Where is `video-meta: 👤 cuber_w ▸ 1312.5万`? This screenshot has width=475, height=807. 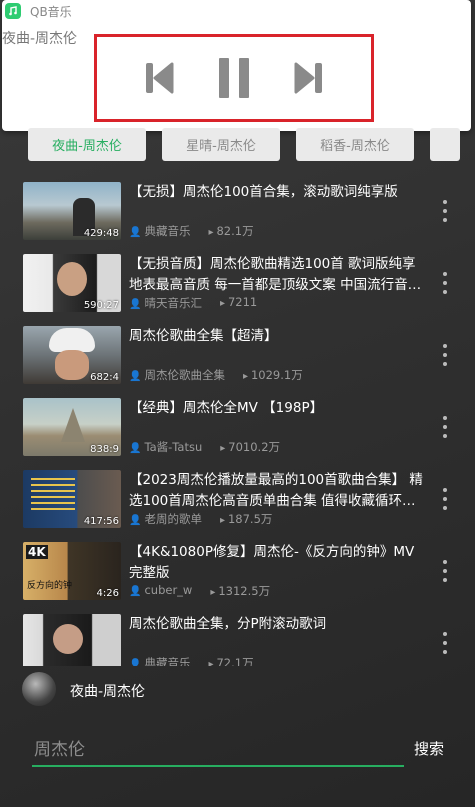
video-meta: 👤 cuber_w ▸ 1312.5万 is located at coordinates (199, 591).